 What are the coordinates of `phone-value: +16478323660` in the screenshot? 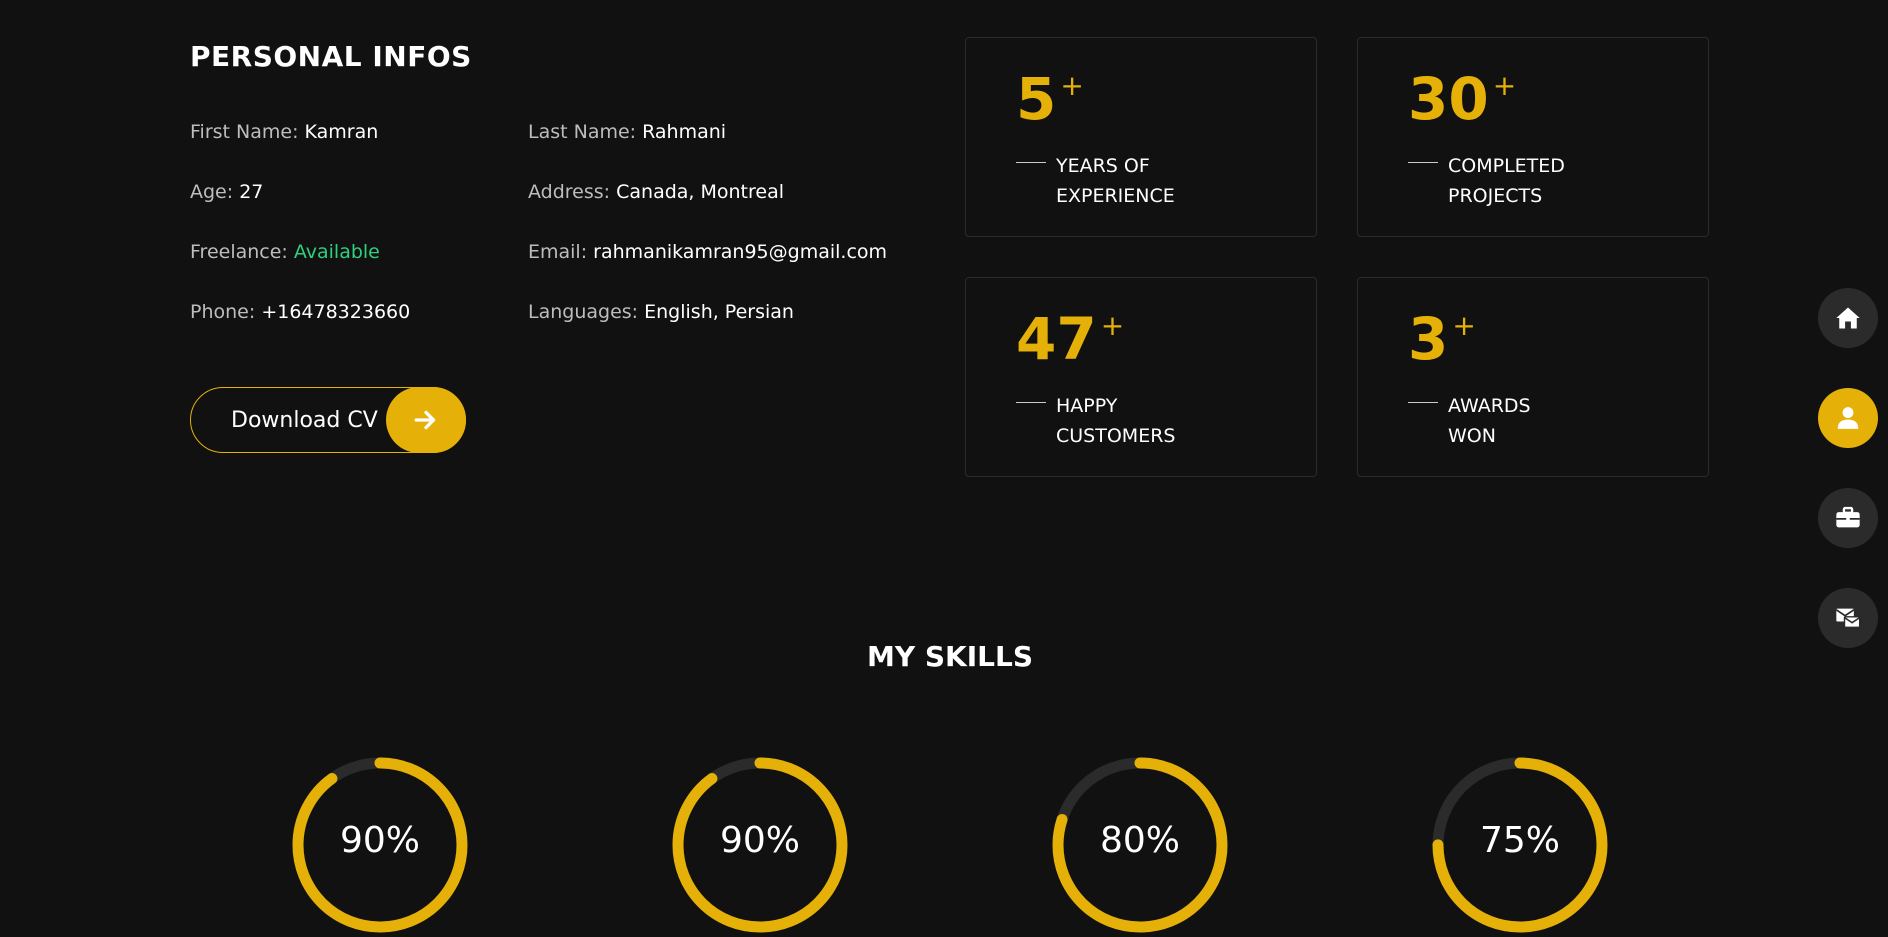 It's located at (335, 312).